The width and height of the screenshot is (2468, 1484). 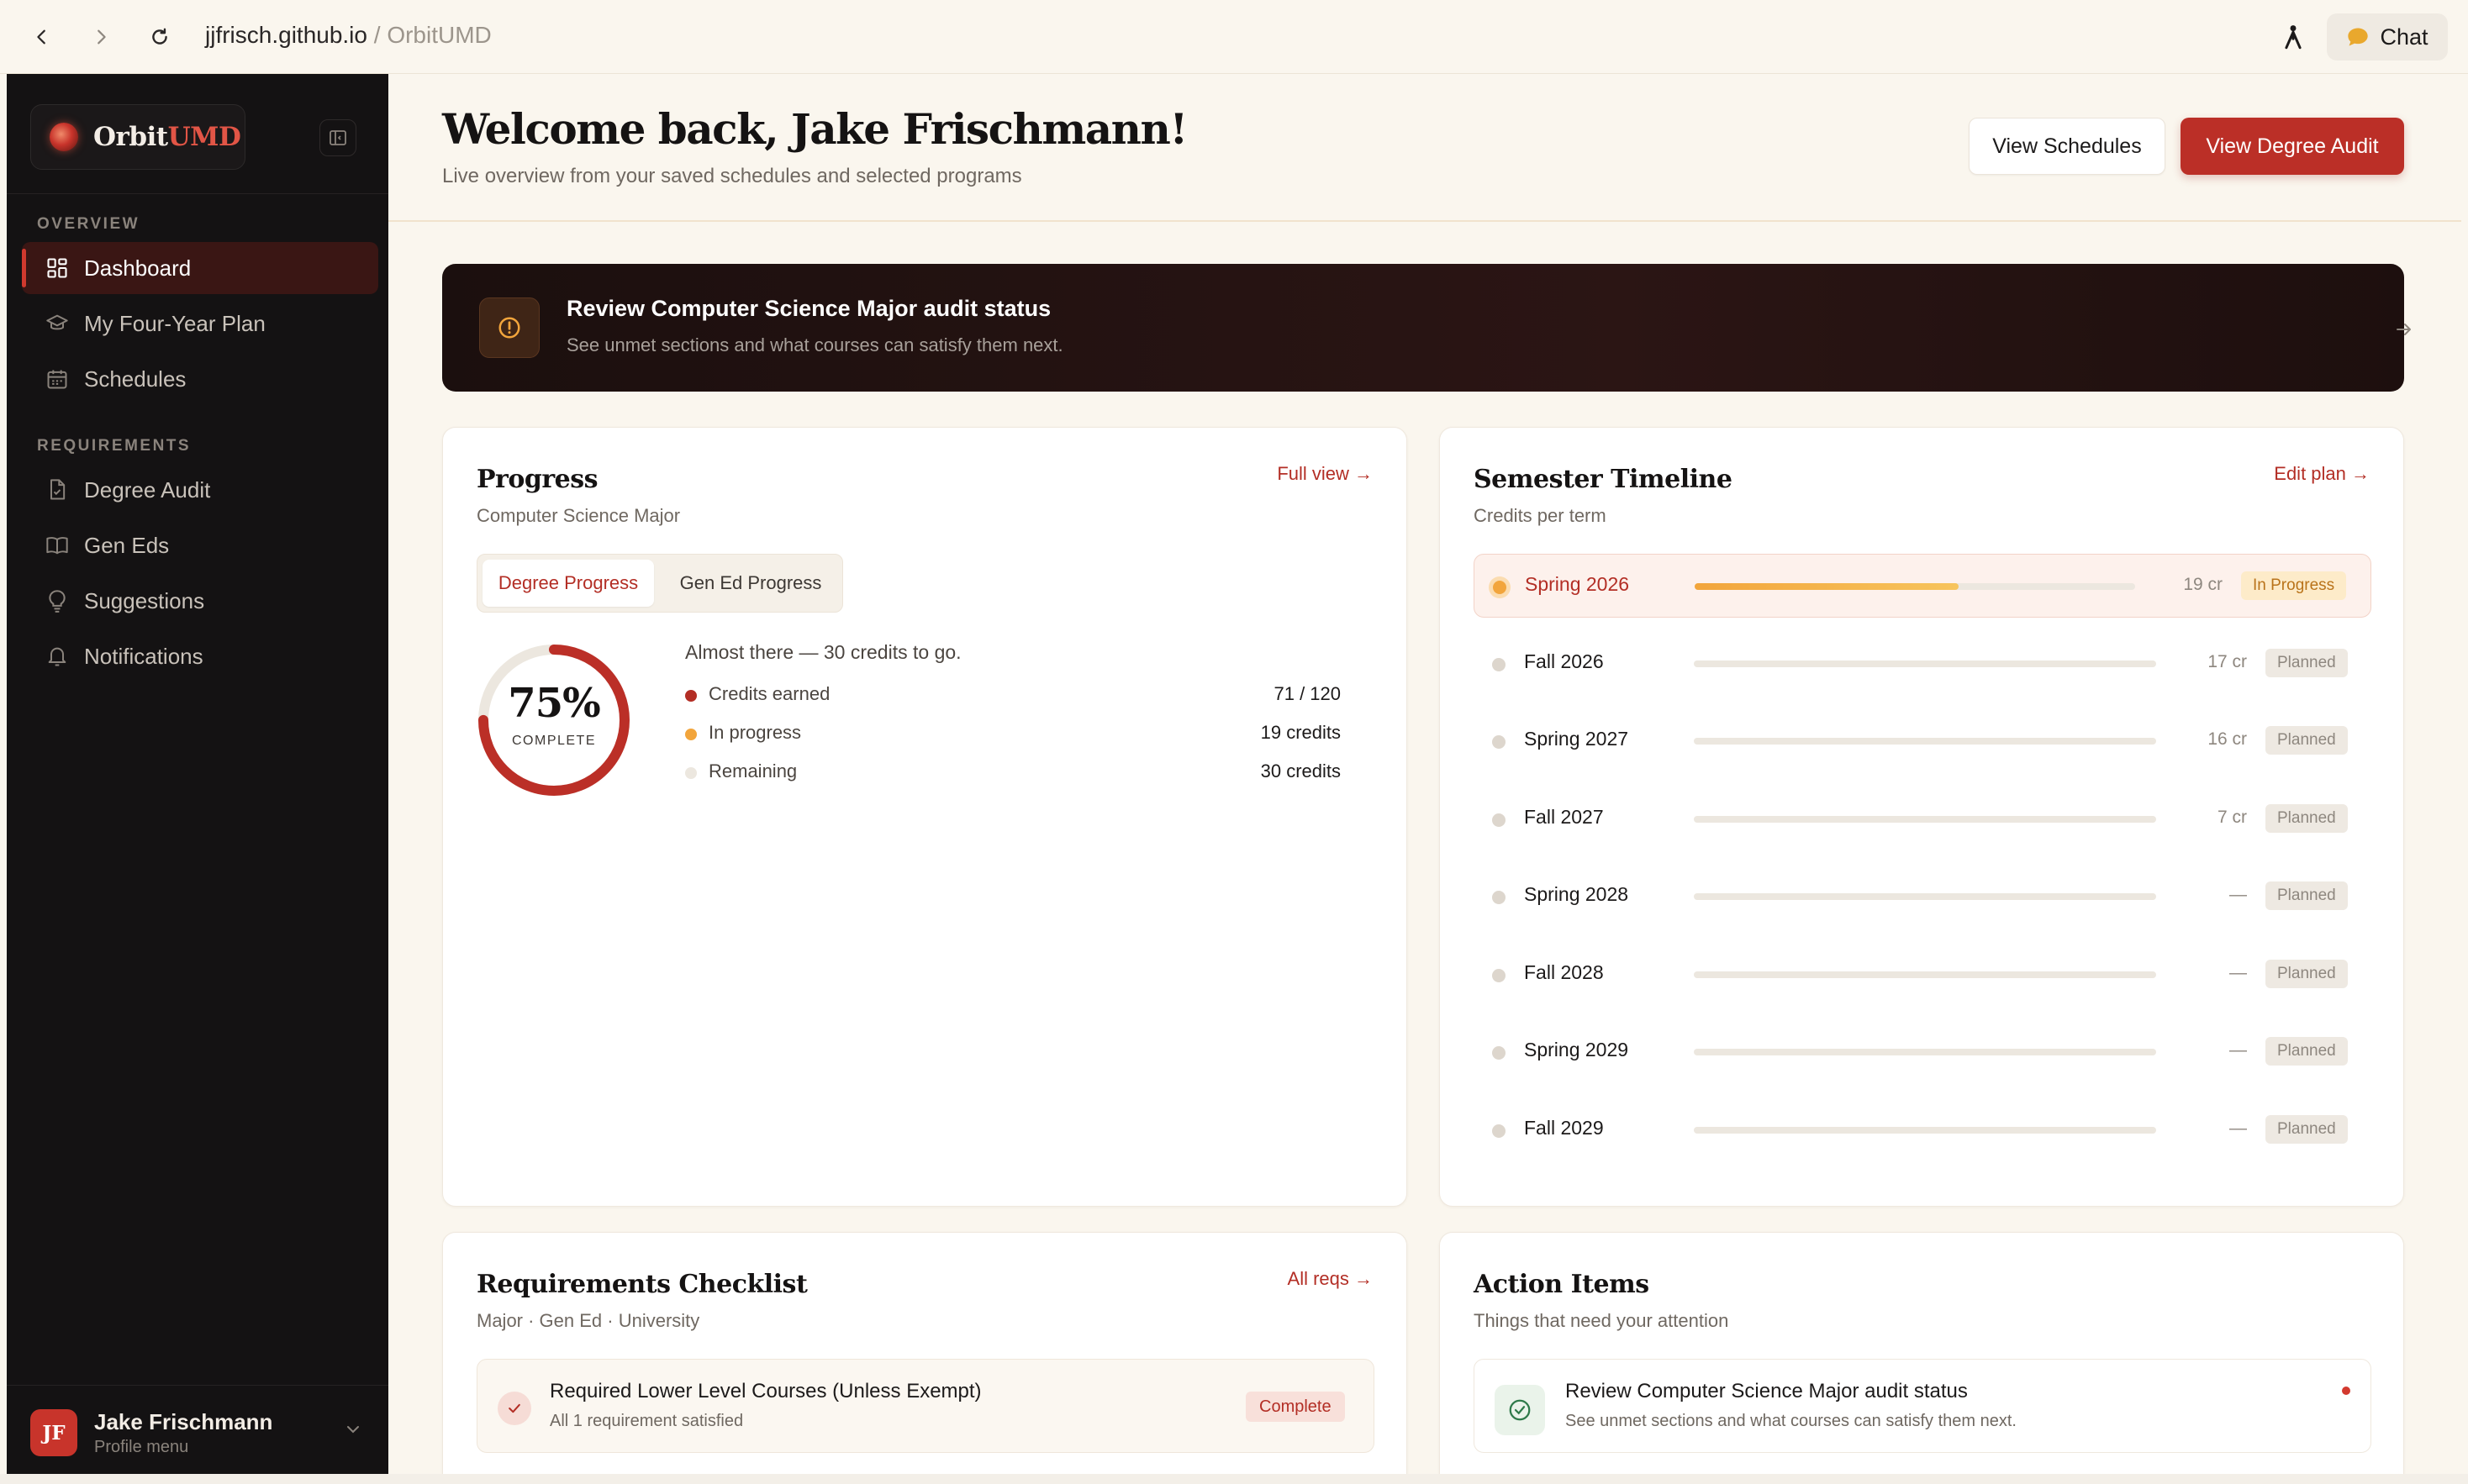 What do you see at coordinates (200, 601) in the screenshot?
I see `sidebar-item-suggestions: Suggestions` at bounding box center [200, 601].